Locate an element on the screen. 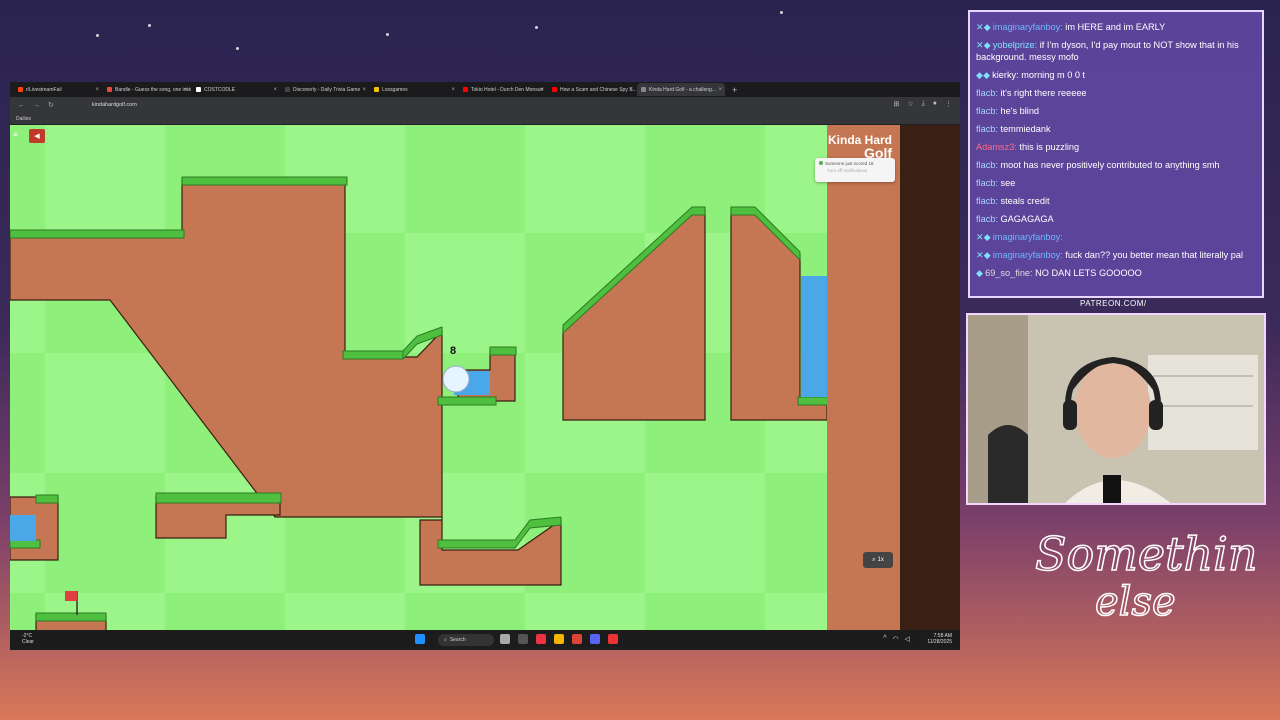 This screenshot has height=720, width=1280. chat-badge-icon: ◆ is located at coordinates (980, 273).